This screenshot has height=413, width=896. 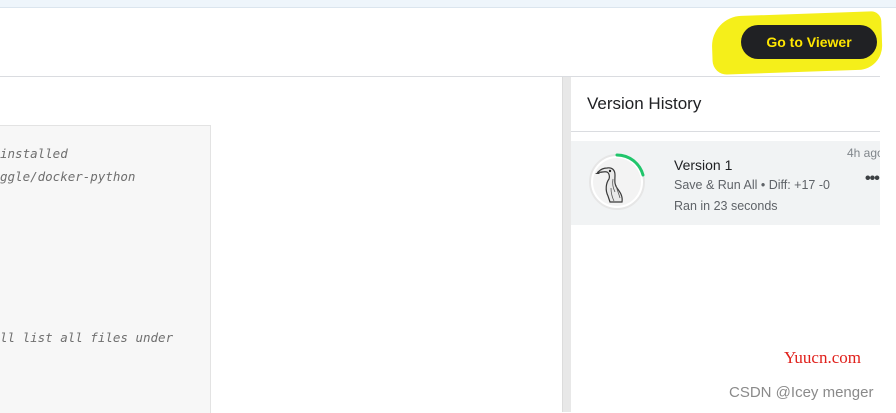 I want to click on version-meta: Save & Run All • Diff: +17 -0, so click(x=752, y=185).